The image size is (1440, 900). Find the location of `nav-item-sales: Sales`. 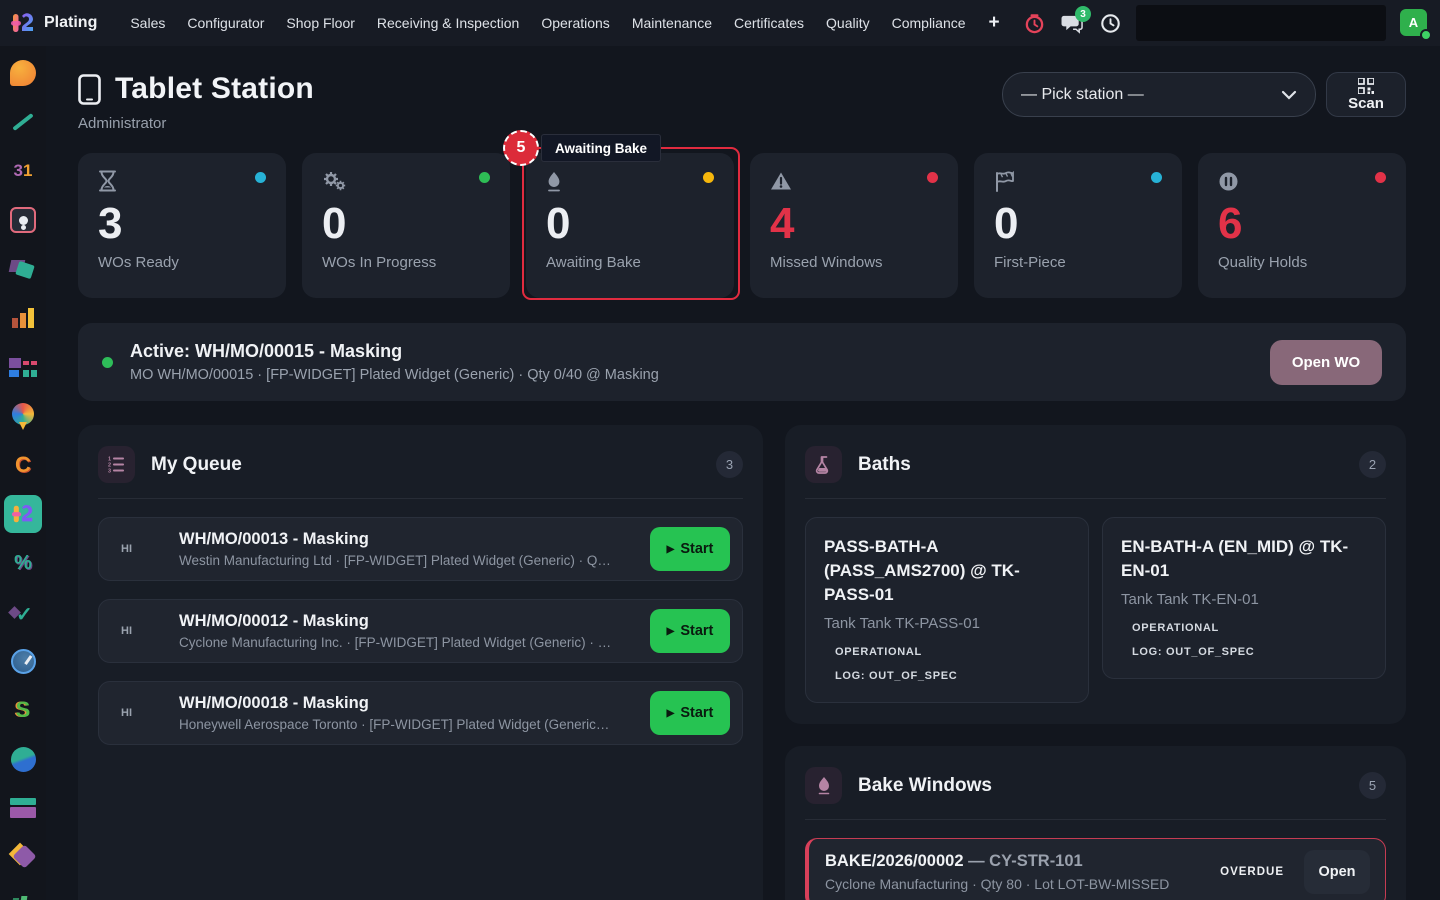

nav-item-sales: Sales is located at coordinates (147, 23).